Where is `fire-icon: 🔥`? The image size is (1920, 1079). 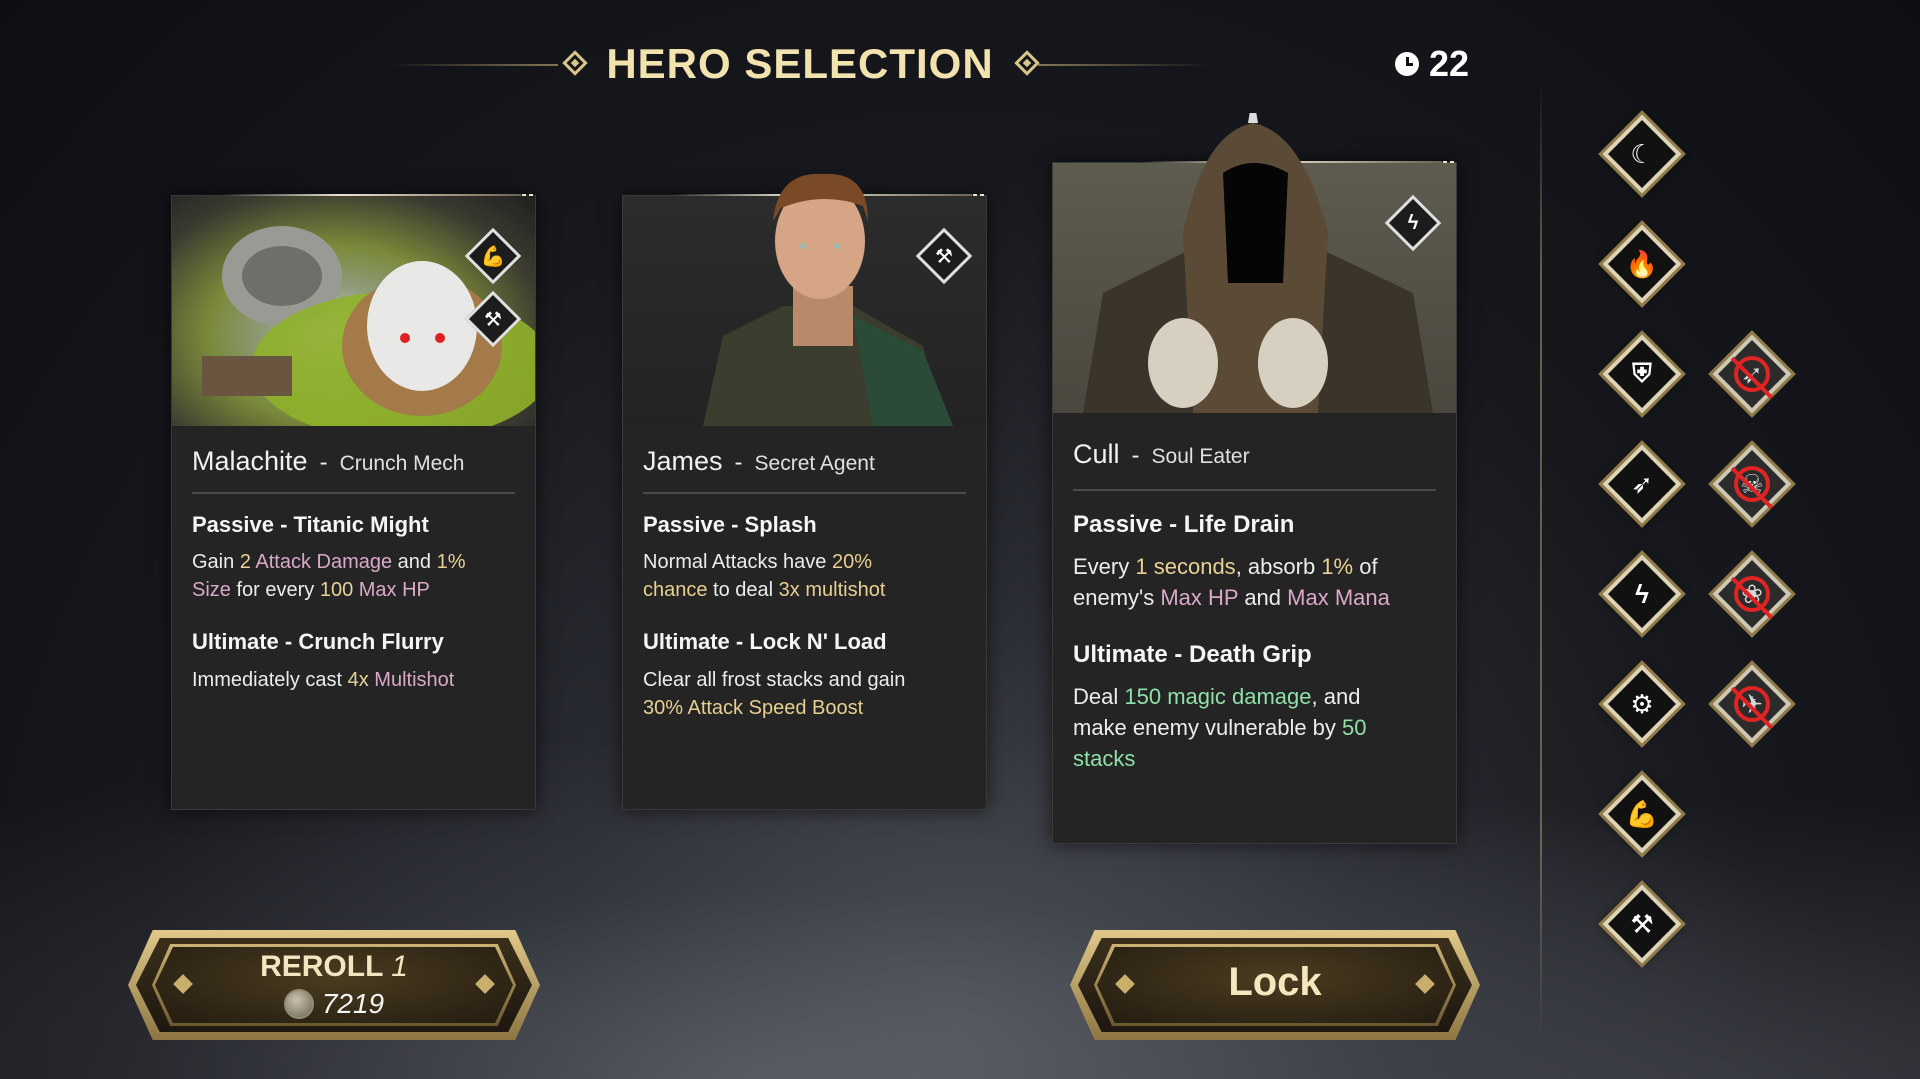
fire-icon: 🔥 is located at coordinates (1642, 264).